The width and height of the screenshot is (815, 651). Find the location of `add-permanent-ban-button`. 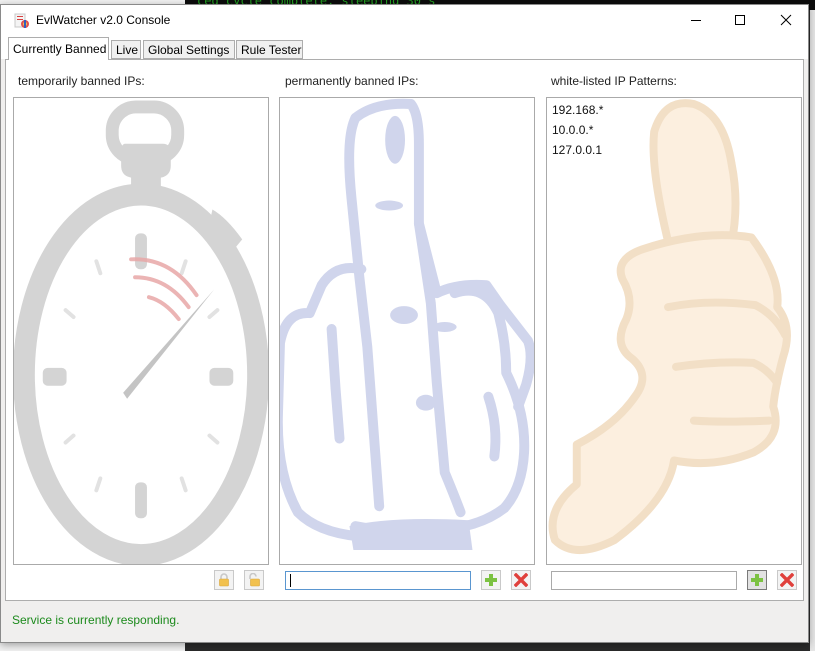

add-permanent-ban-button is located at coordinates (491, 580).